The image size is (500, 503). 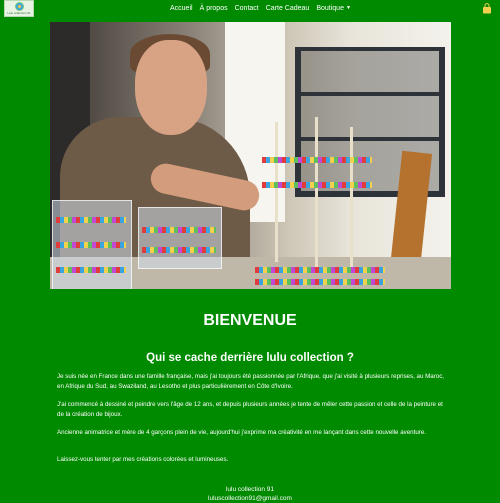 I want to click on site-logo: Lulu collection 91, so click(x=19, y=8).